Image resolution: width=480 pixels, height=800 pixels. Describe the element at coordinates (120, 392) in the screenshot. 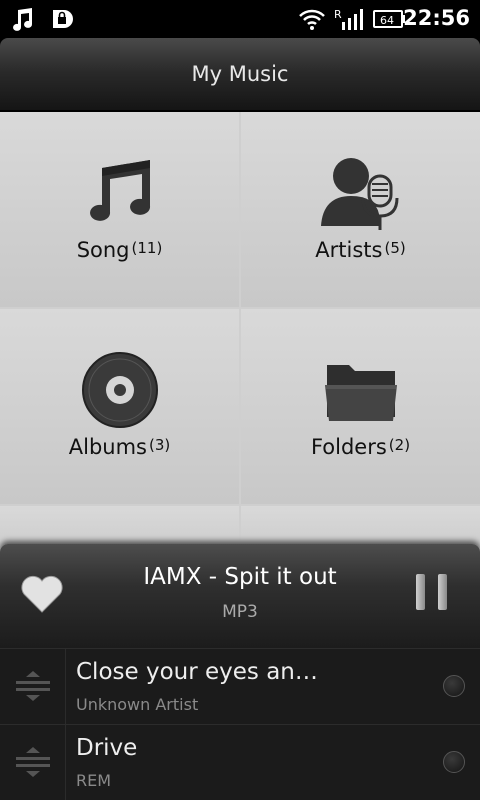

I see `disc-icon` at that location.